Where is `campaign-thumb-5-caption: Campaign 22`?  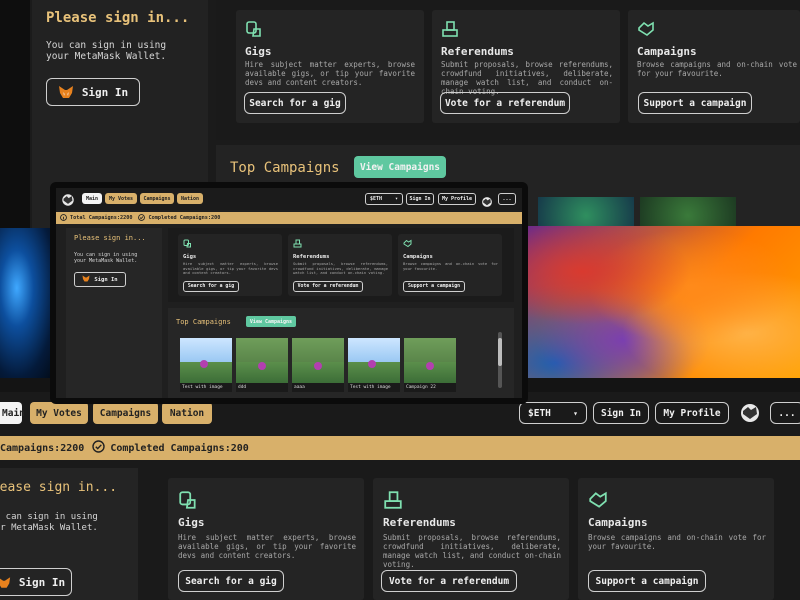
campaign-thumb-5-caption: Campaign 22 is located at coordinates (430, 387).